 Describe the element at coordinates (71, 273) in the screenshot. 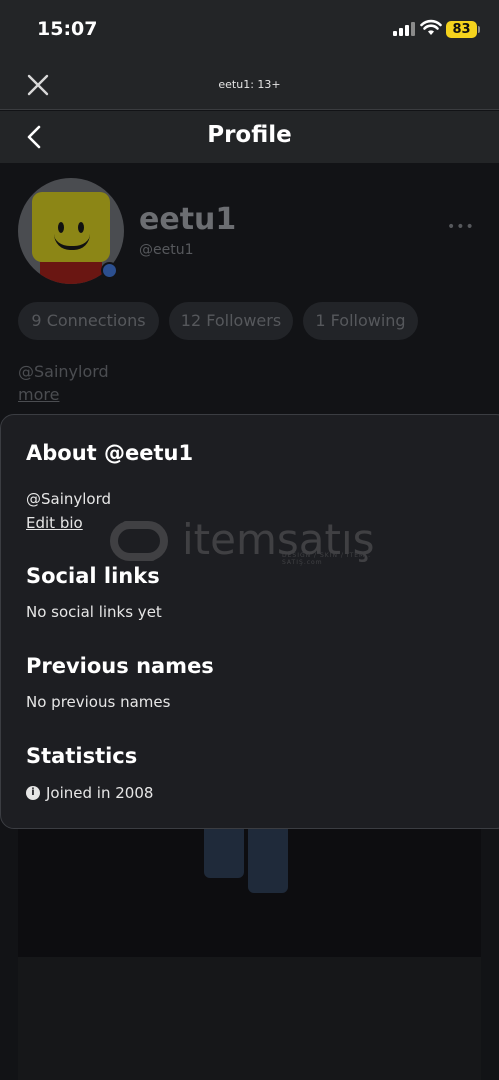

I see `avatar-body` at that location.